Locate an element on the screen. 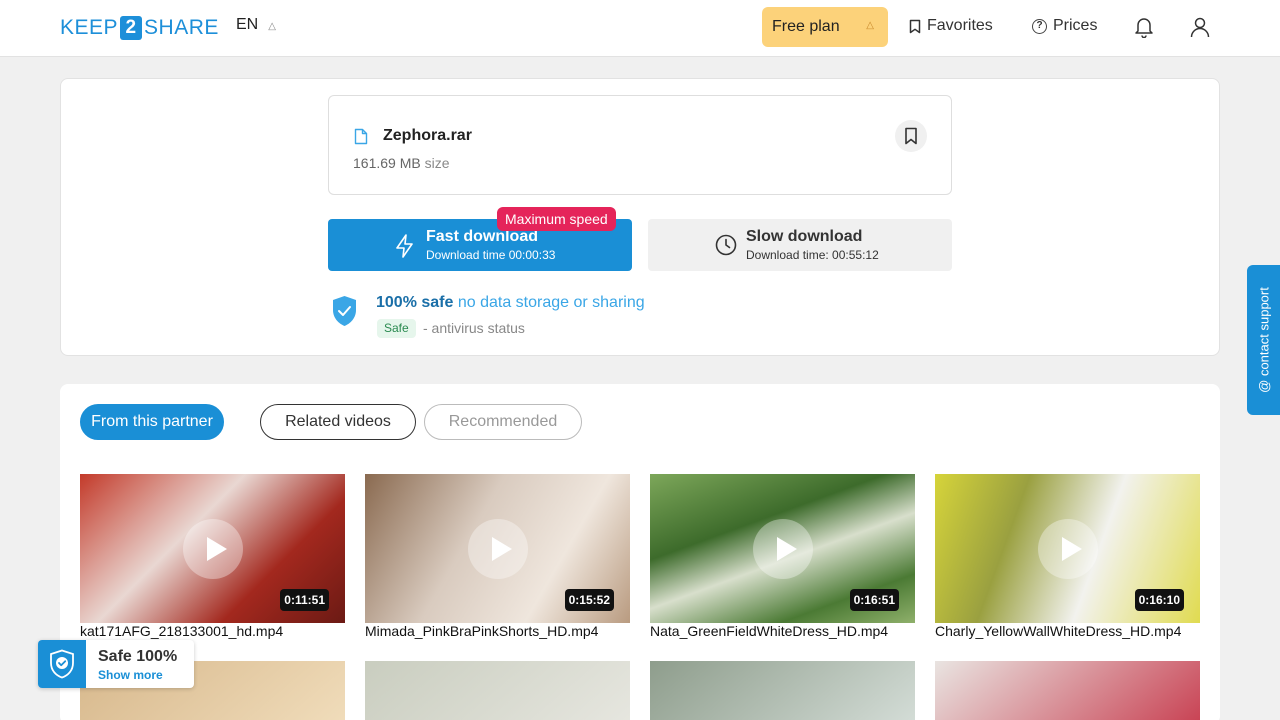 The image size is (1280, 720). video-thumbnail: 0:11:51 is located at coordinates (212, 548).